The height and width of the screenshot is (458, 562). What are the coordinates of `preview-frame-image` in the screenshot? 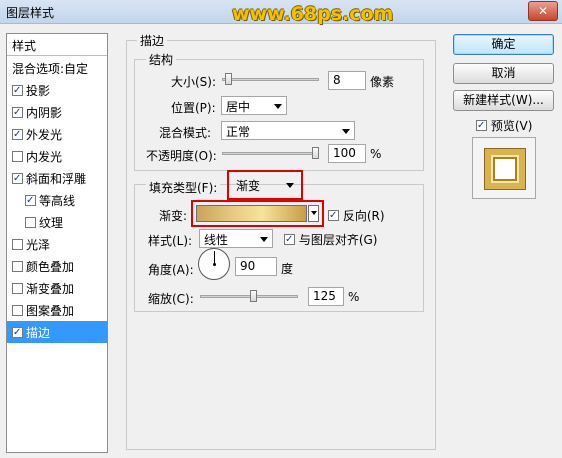 It's located at (505, 169).